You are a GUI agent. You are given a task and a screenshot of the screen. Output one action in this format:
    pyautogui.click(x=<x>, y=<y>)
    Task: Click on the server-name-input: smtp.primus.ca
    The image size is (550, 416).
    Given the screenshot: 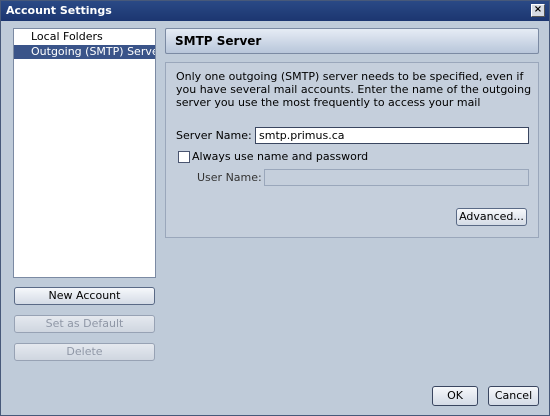 What is the action you would take?
    pyautogui.click(x=392, y=135)
    